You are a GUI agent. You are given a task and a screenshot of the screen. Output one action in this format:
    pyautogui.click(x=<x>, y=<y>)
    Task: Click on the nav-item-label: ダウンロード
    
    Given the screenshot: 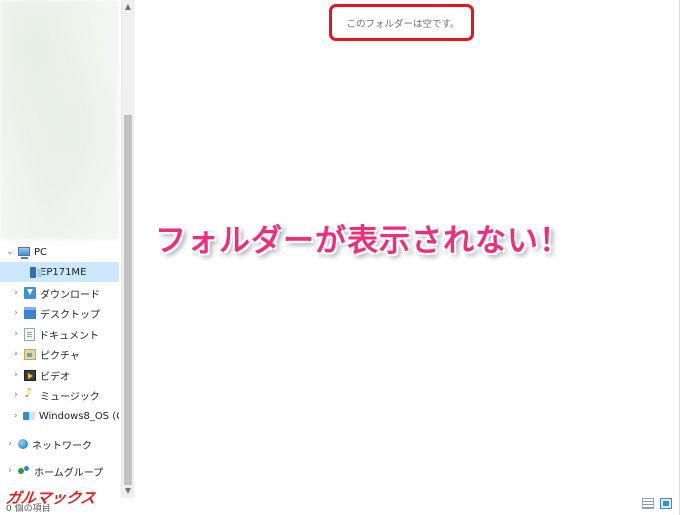 What is the action you would take?
    pyautogui.click(x=70, y=295)
    